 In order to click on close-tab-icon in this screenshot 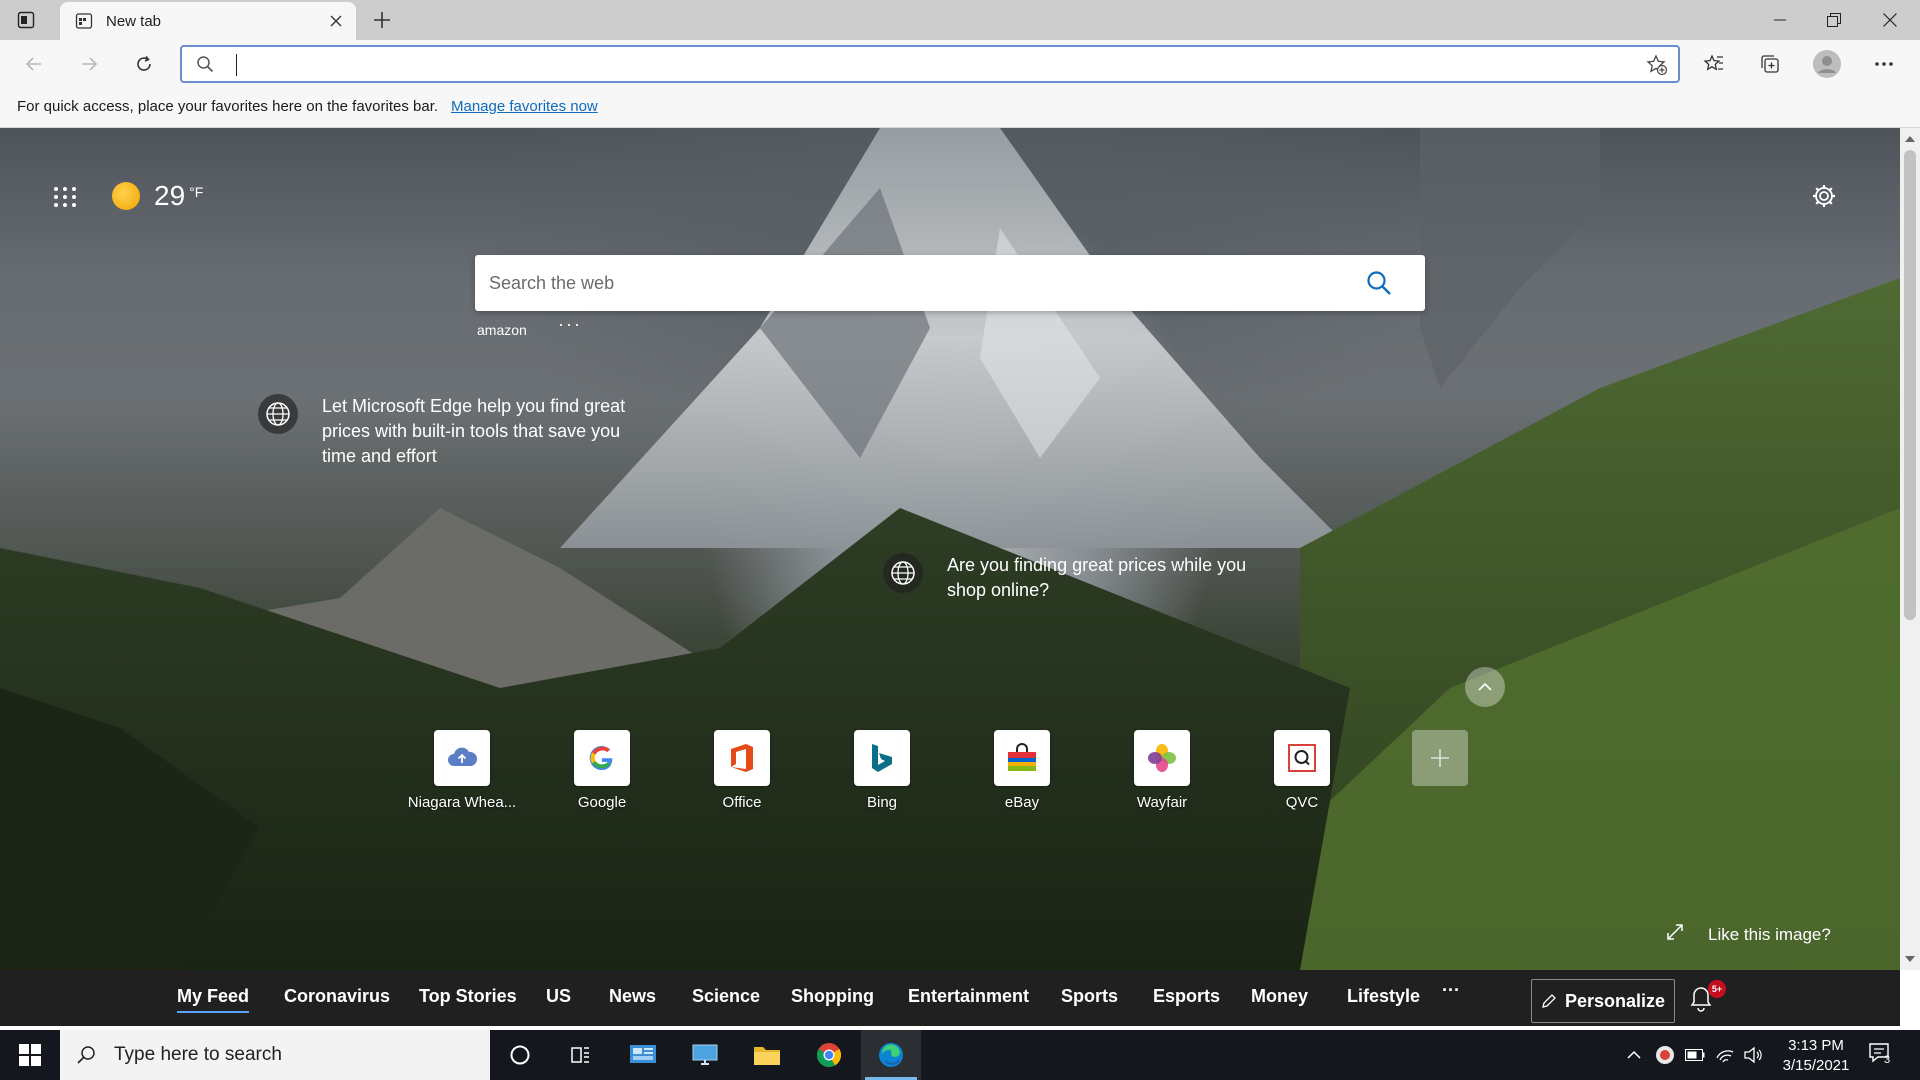, I will do `click(336, 21)`.